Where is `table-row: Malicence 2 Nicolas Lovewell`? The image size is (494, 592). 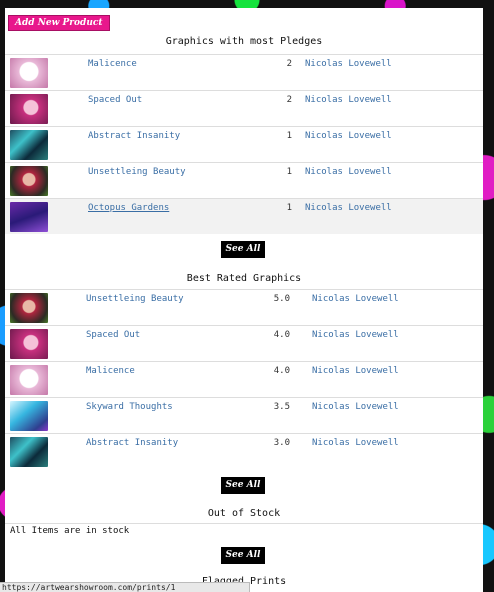 table-row: Malicence 2 Nicolas Lovewell is located at coordinates (244, 72).